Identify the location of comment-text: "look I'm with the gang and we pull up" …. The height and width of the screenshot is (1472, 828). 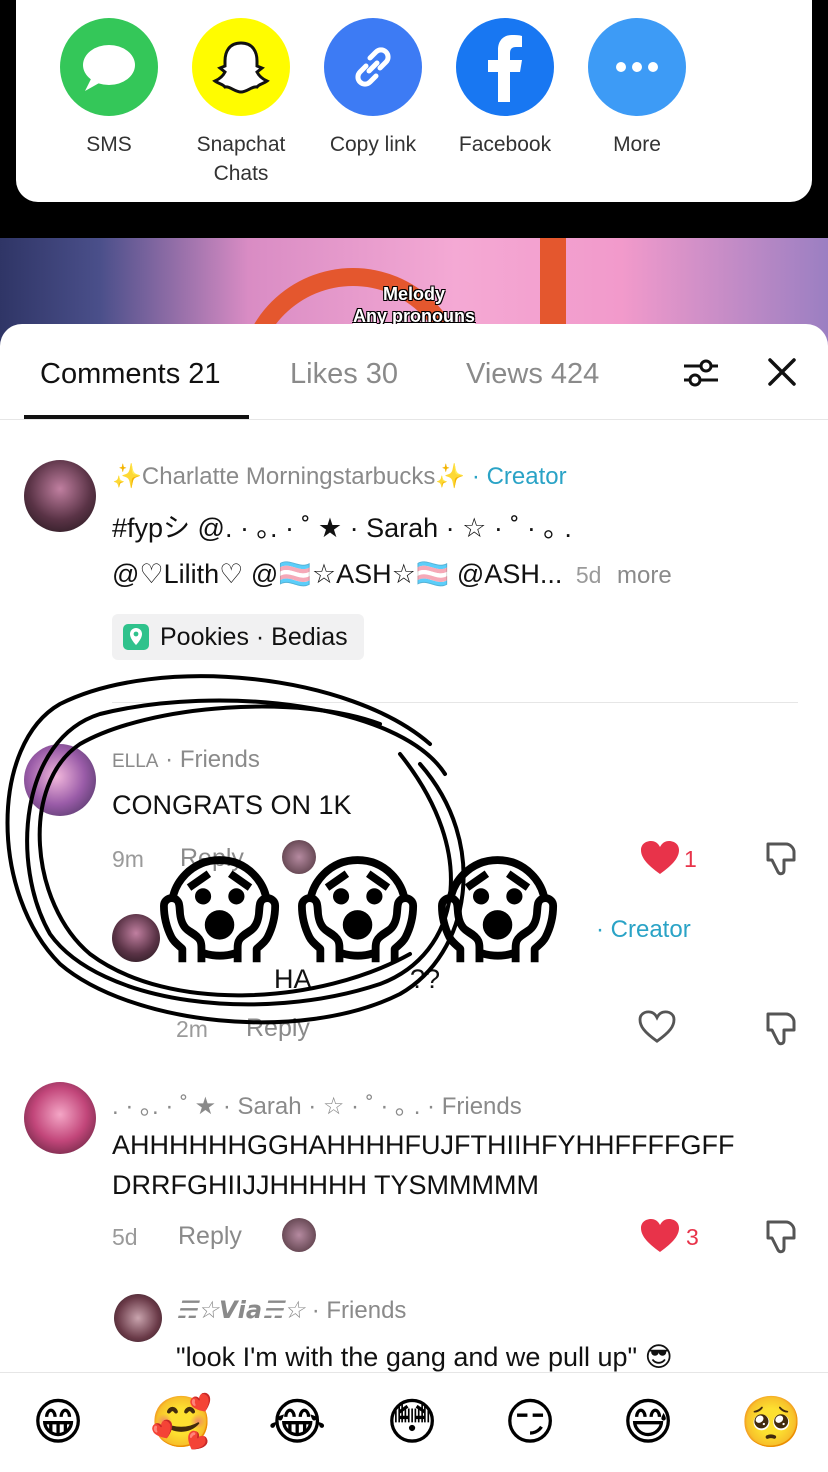
(424, 1357).